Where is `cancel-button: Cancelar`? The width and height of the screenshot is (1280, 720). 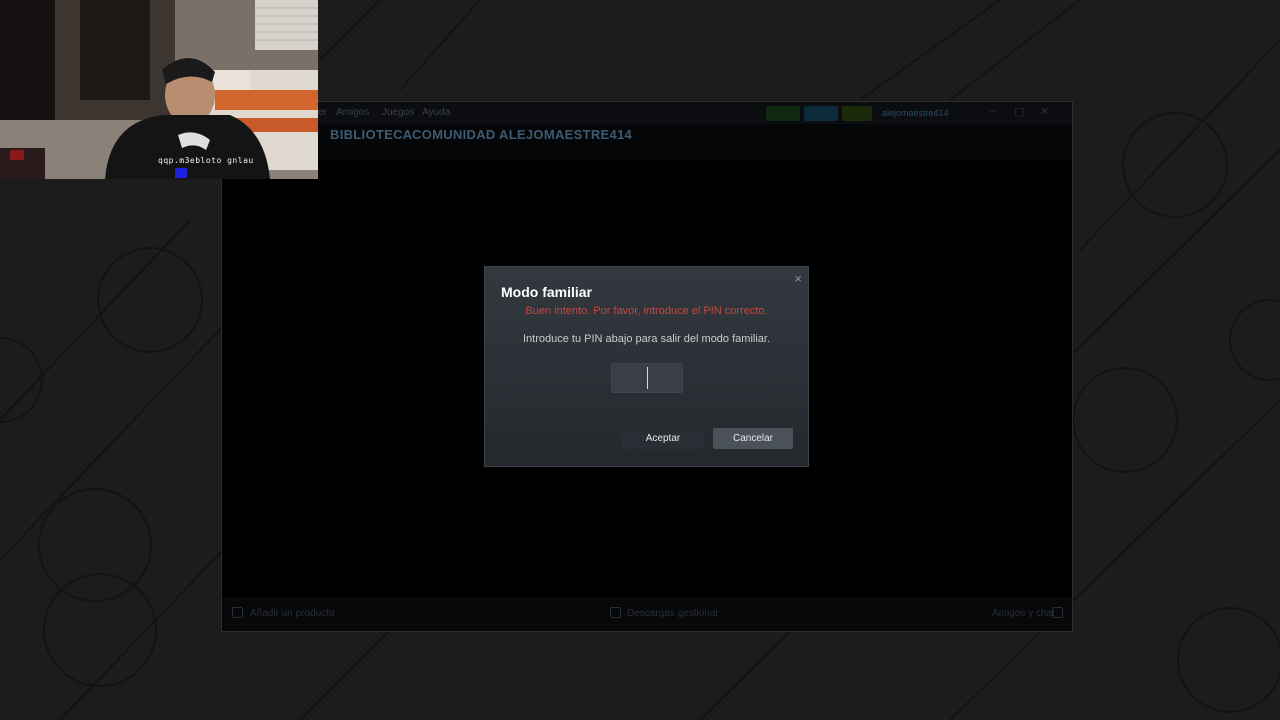
cancel-button: Cancelar is located at coordinates (753, 438).